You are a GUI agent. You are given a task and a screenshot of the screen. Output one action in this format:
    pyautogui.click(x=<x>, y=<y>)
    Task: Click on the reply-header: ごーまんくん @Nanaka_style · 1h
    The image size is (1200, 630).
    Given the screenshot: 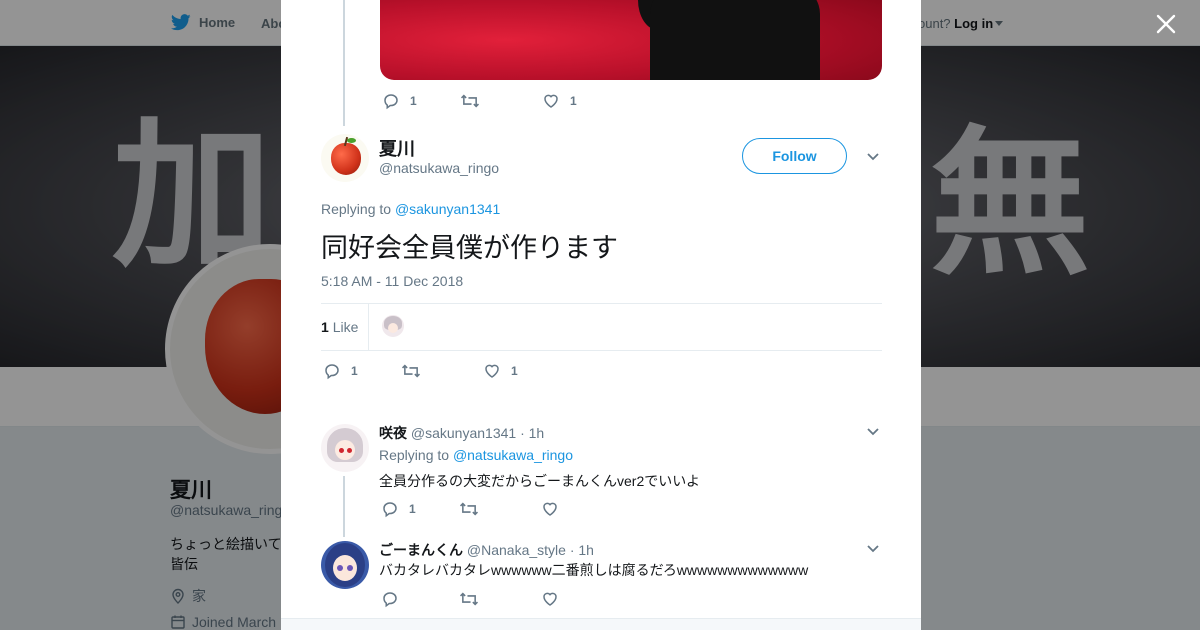 What is the action you would take?
    pyautogui.click(x=486, y=550)
    